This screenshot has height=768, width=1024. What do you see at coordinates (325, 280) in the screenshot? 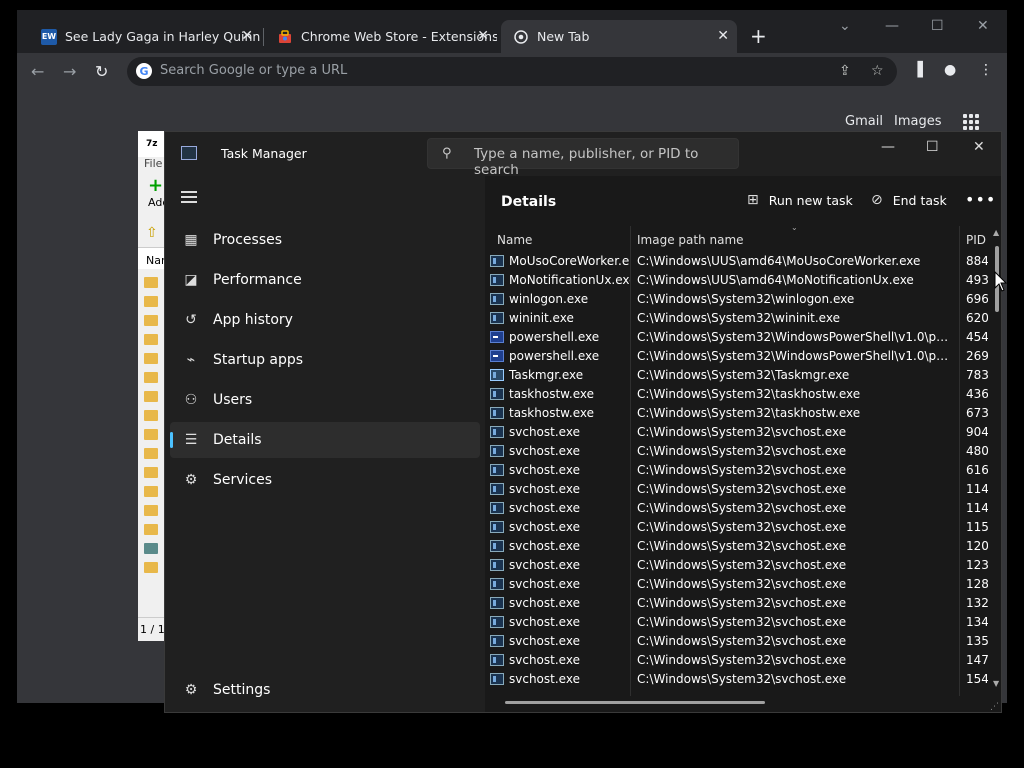
I see `nav-performance: ◪ Performance` at bounding box center [325, 280].